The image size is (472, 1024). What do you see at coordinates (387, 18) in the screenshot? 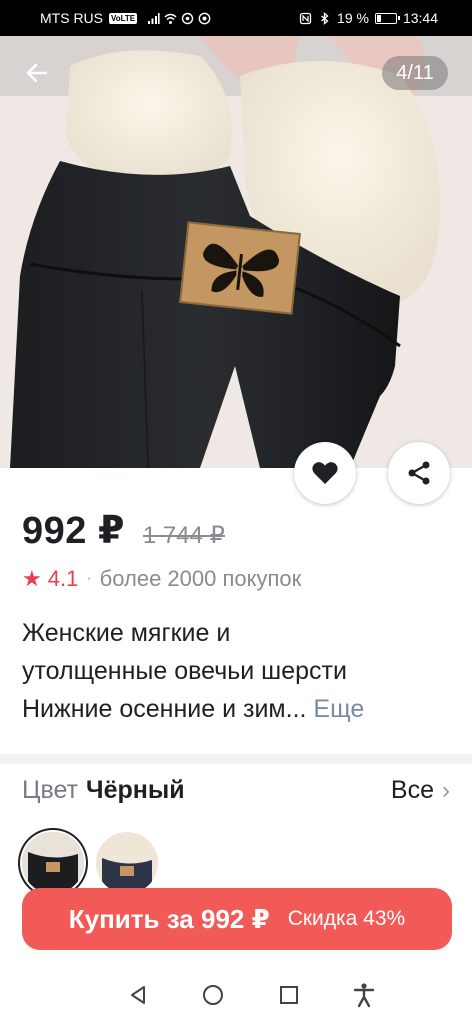
I see `battery-icon` at bounding box center [387, 18].